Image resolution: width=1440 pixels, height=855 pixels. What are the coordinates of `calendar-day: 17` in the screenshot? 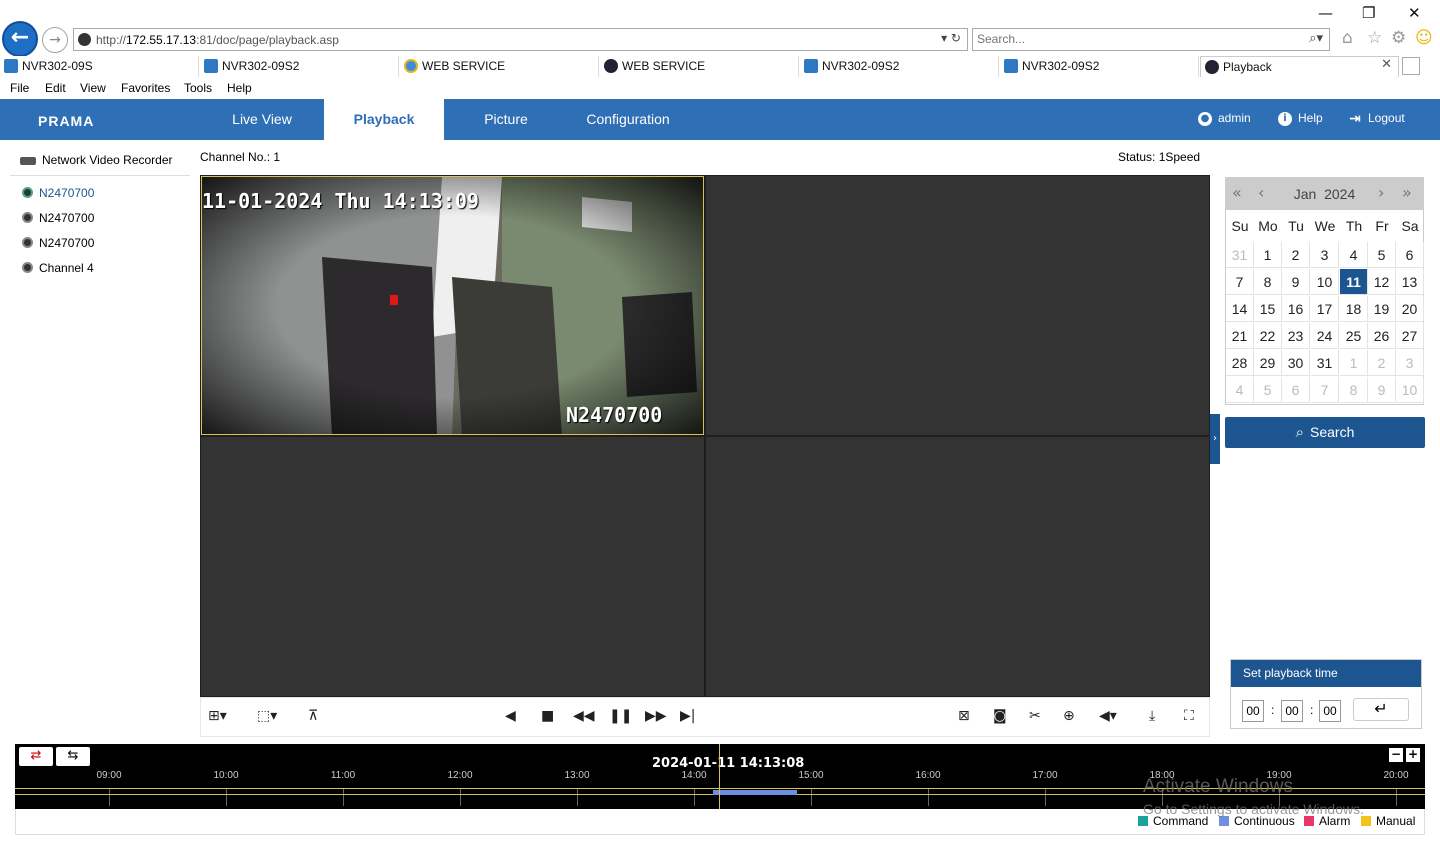 It's located at (1325, 309).